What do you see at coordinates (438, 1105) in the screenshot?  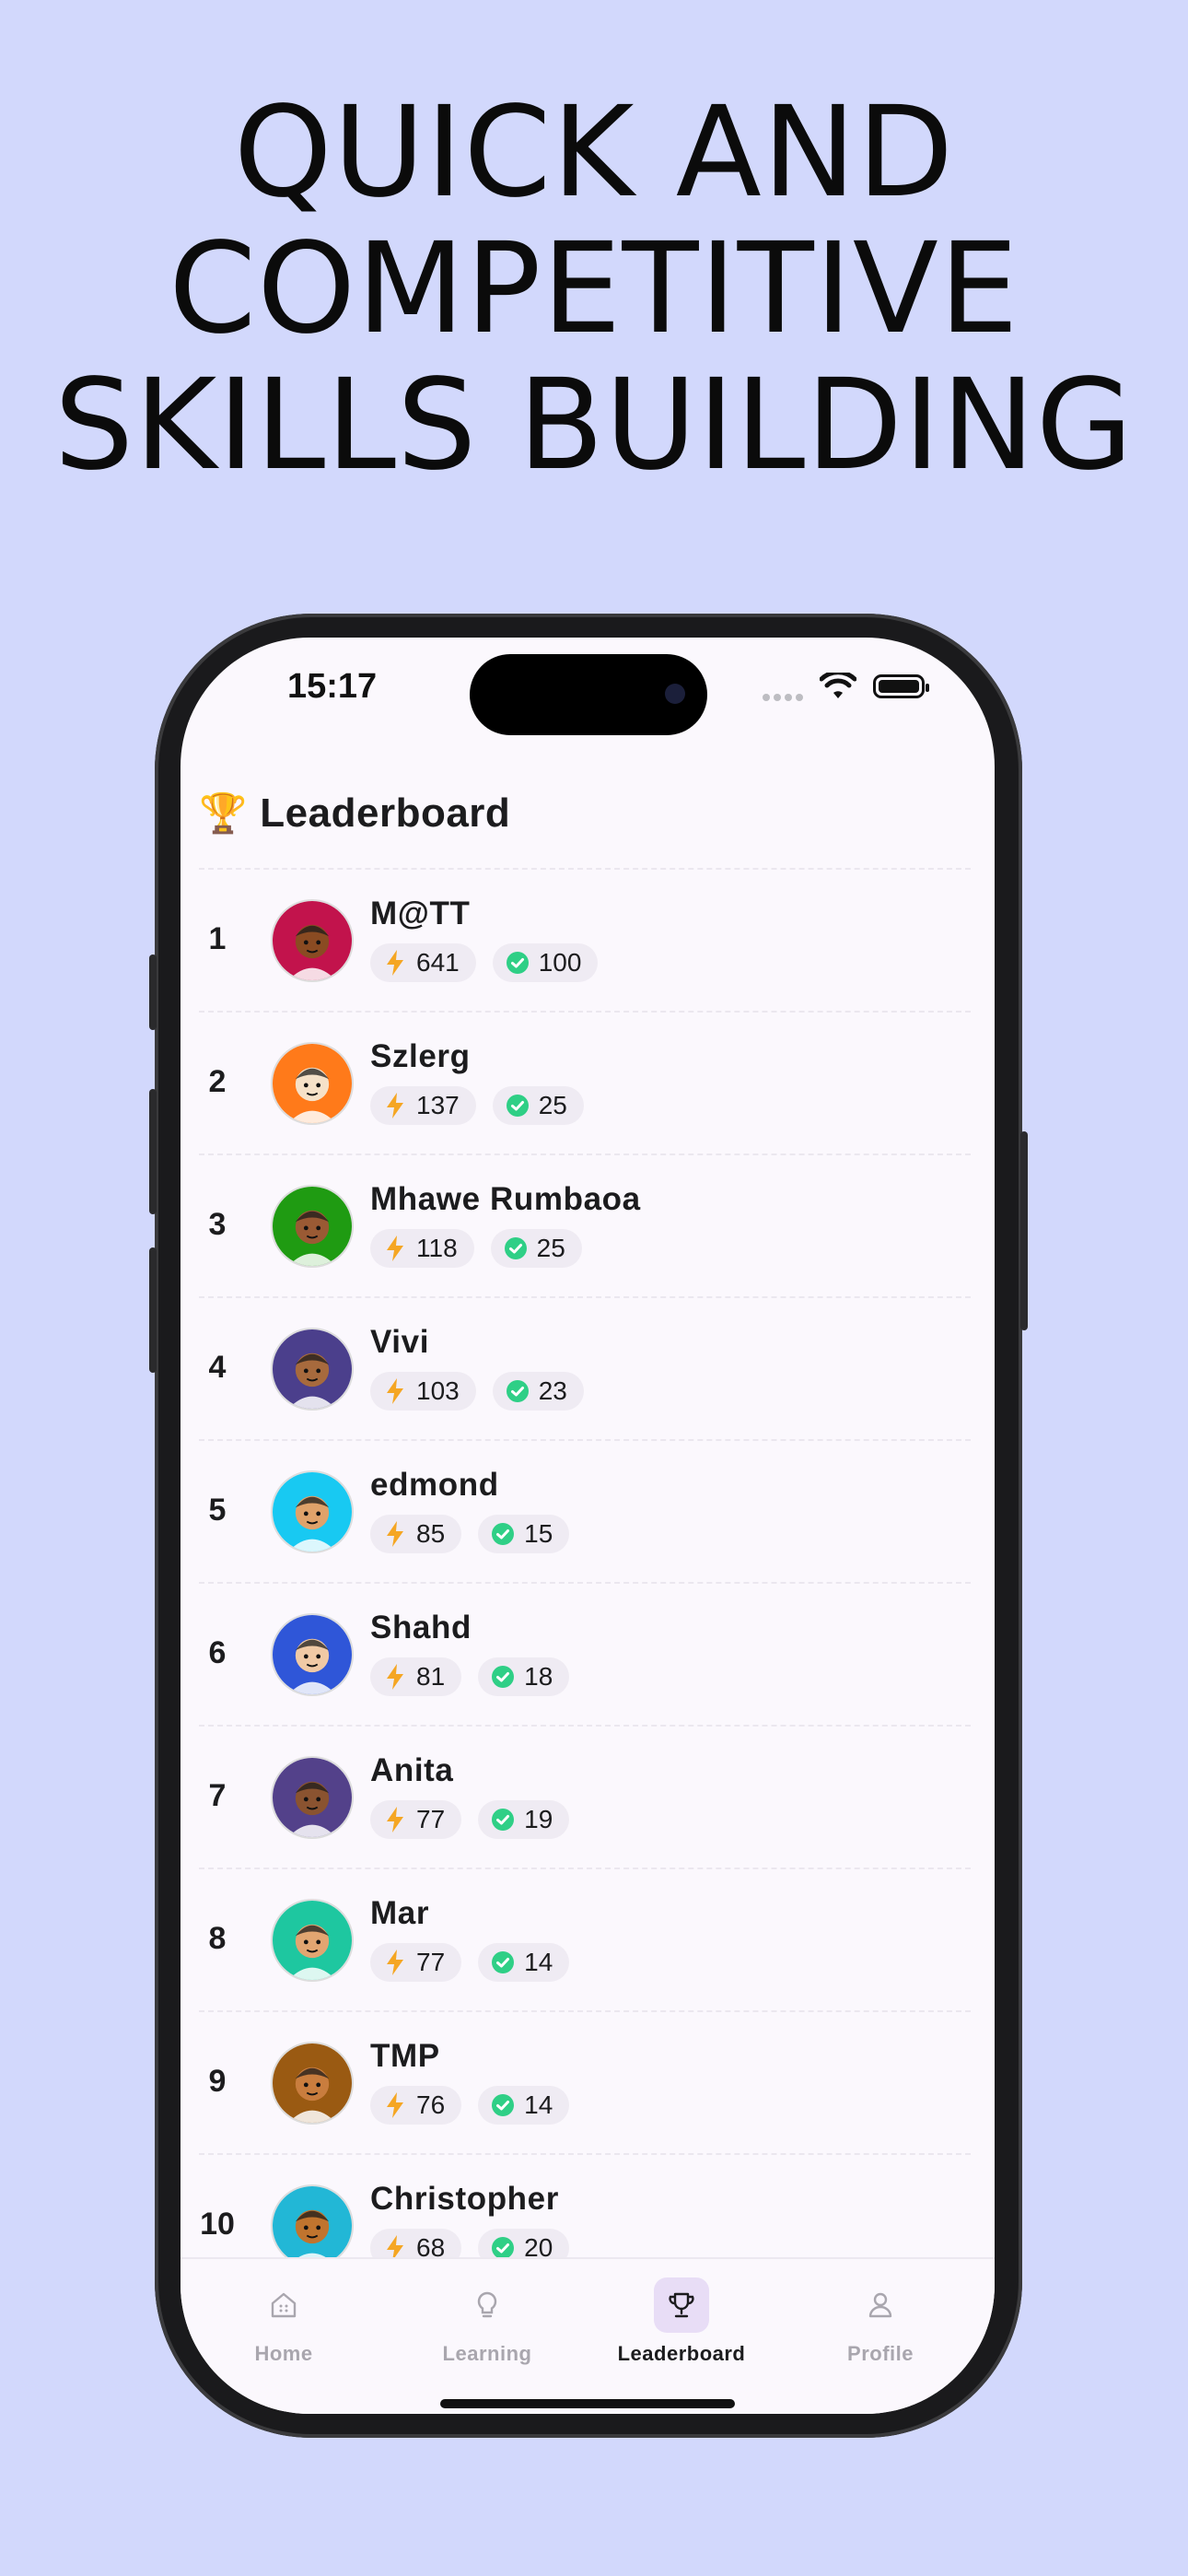 I see `xp-value: 137` at bounding box center [438, 1105].